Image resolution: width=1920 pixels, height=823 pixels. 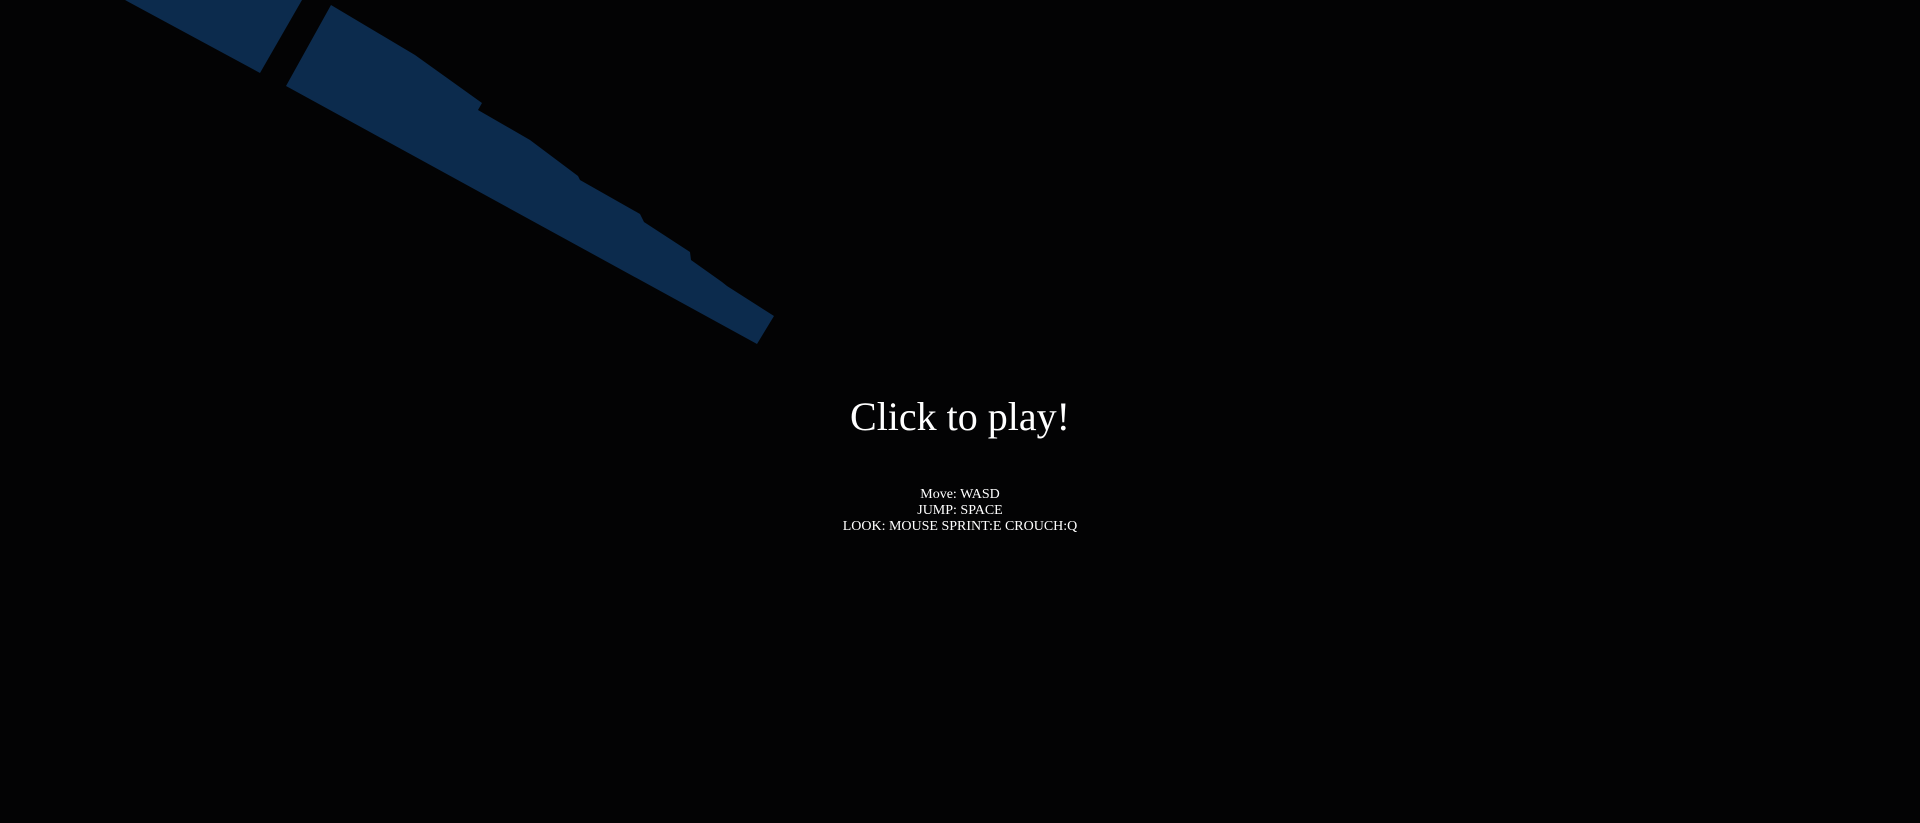 What do you see at coordinates (960, 417) in the screenshot?
I see `play-prompt: Click to play!` at bounding box center [960, 417].